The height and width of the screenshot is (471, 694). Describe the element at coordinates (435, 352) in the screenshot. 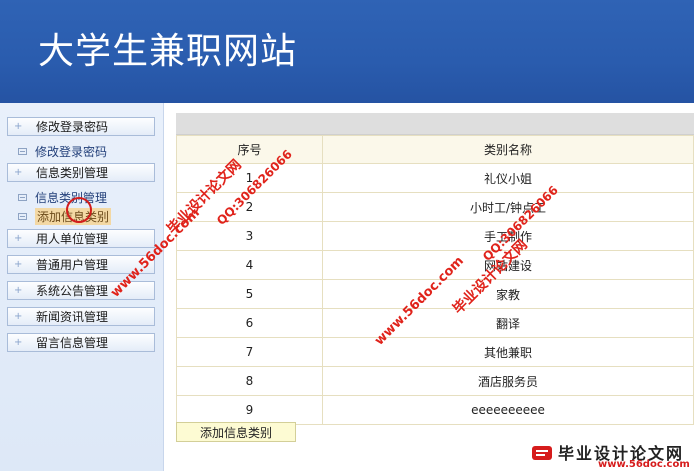

I see `table-row: 7 其他兼职` at that location.